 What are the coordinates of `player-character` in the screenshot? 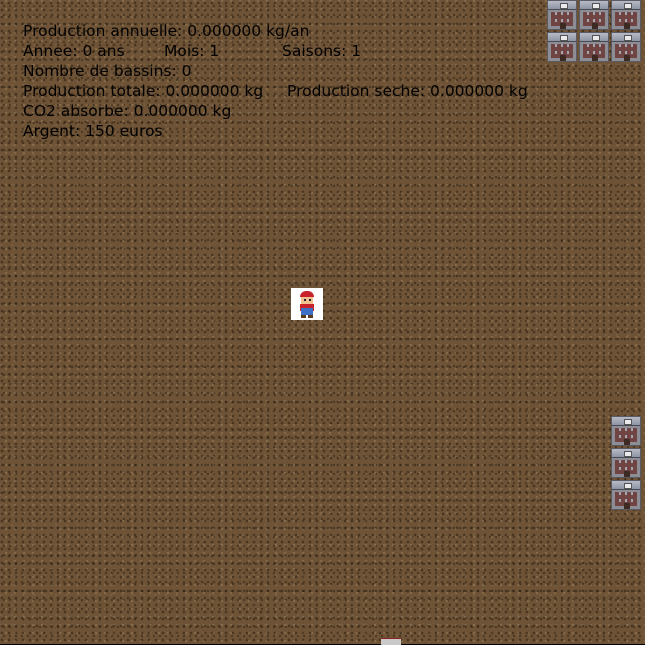 It's located at (307, 304).